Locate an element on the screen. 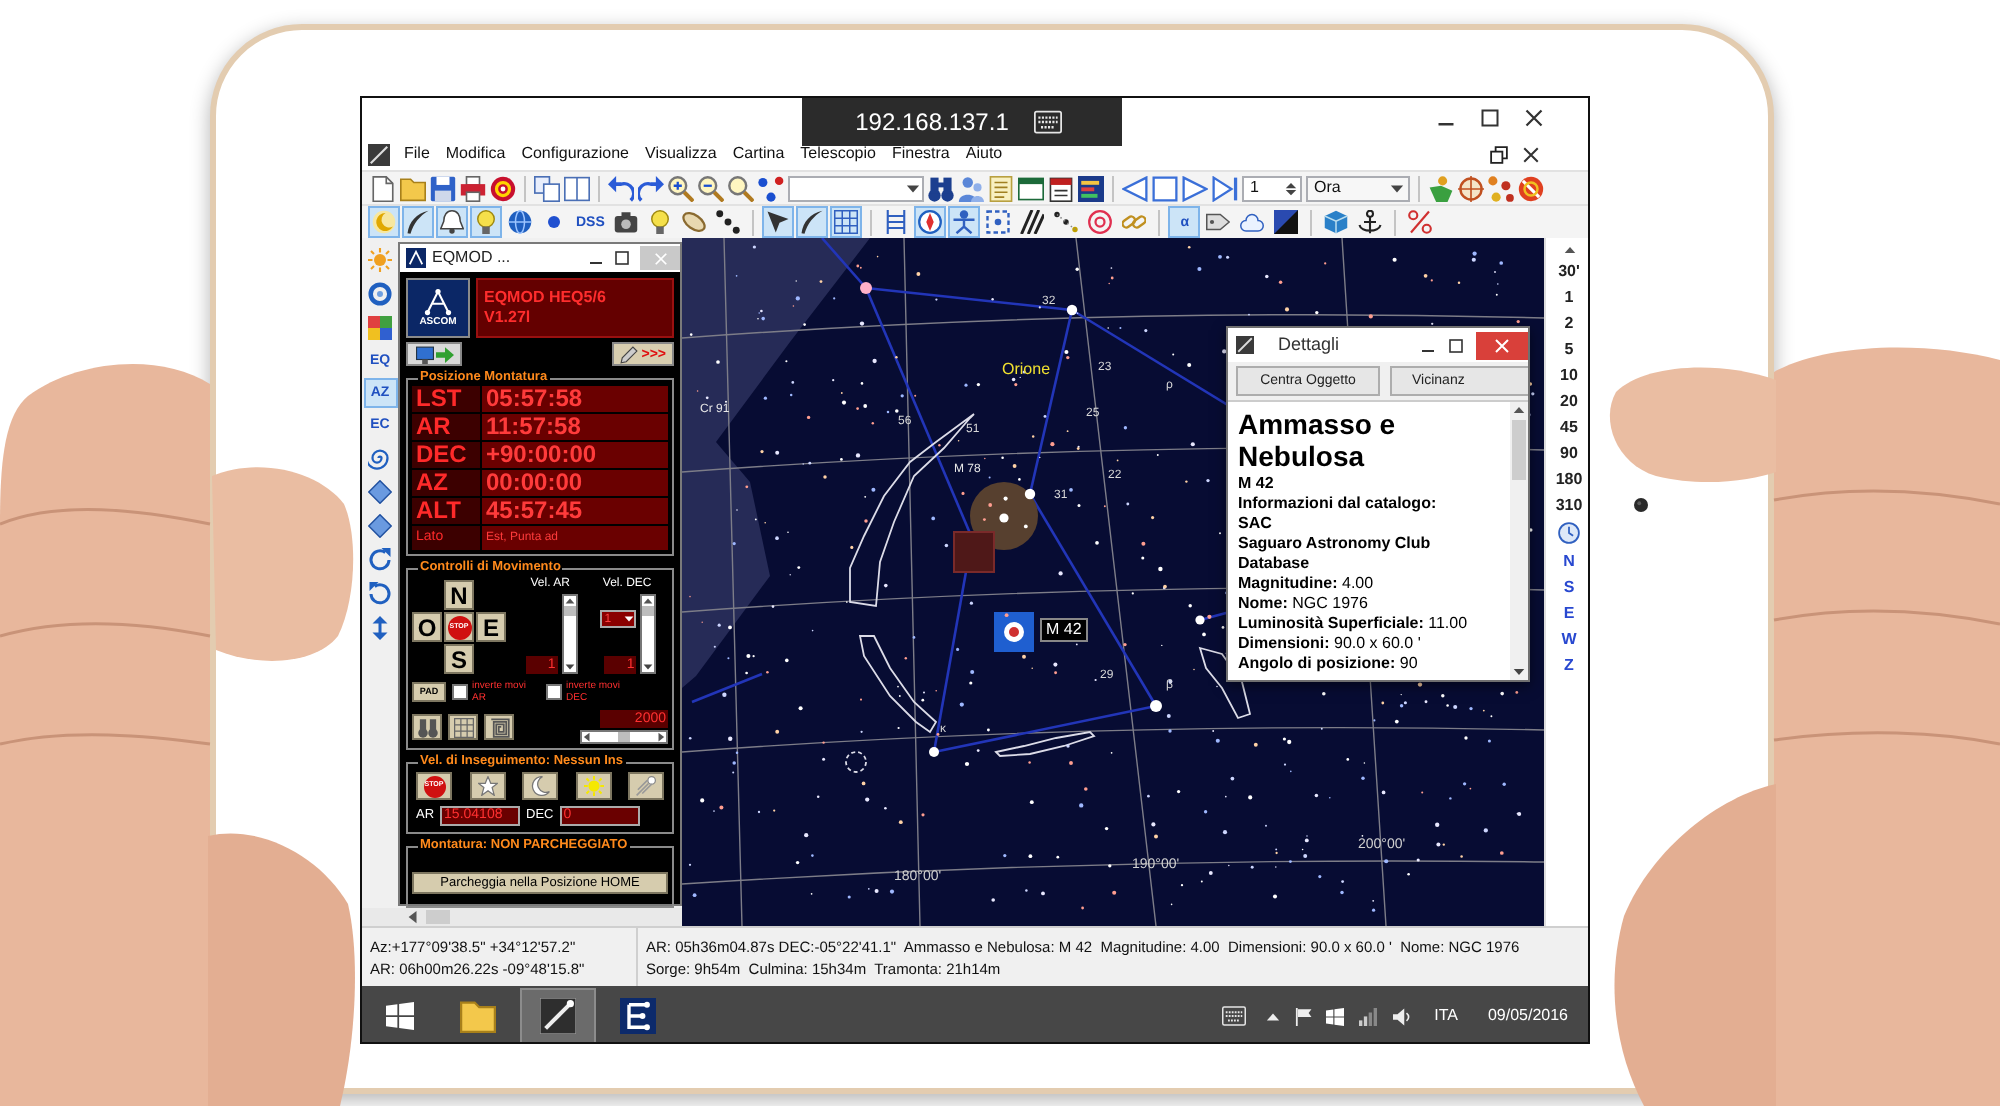 The image size is (2000, 1106). anchor-icon is located at coordinates (1370, 222).